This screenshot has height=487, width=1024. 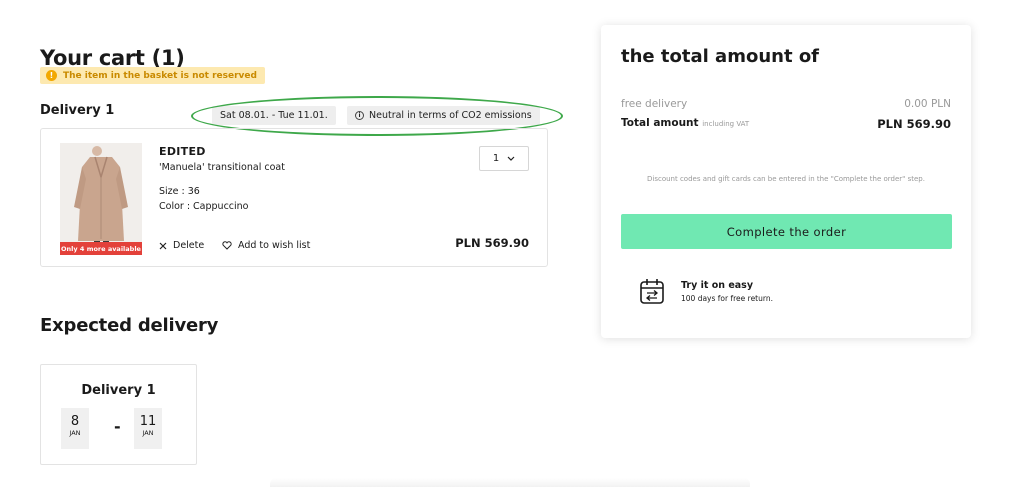 I want to click on not-reserved-badge: ! The item in the basket is not reserved, so click(x=152, y=75).